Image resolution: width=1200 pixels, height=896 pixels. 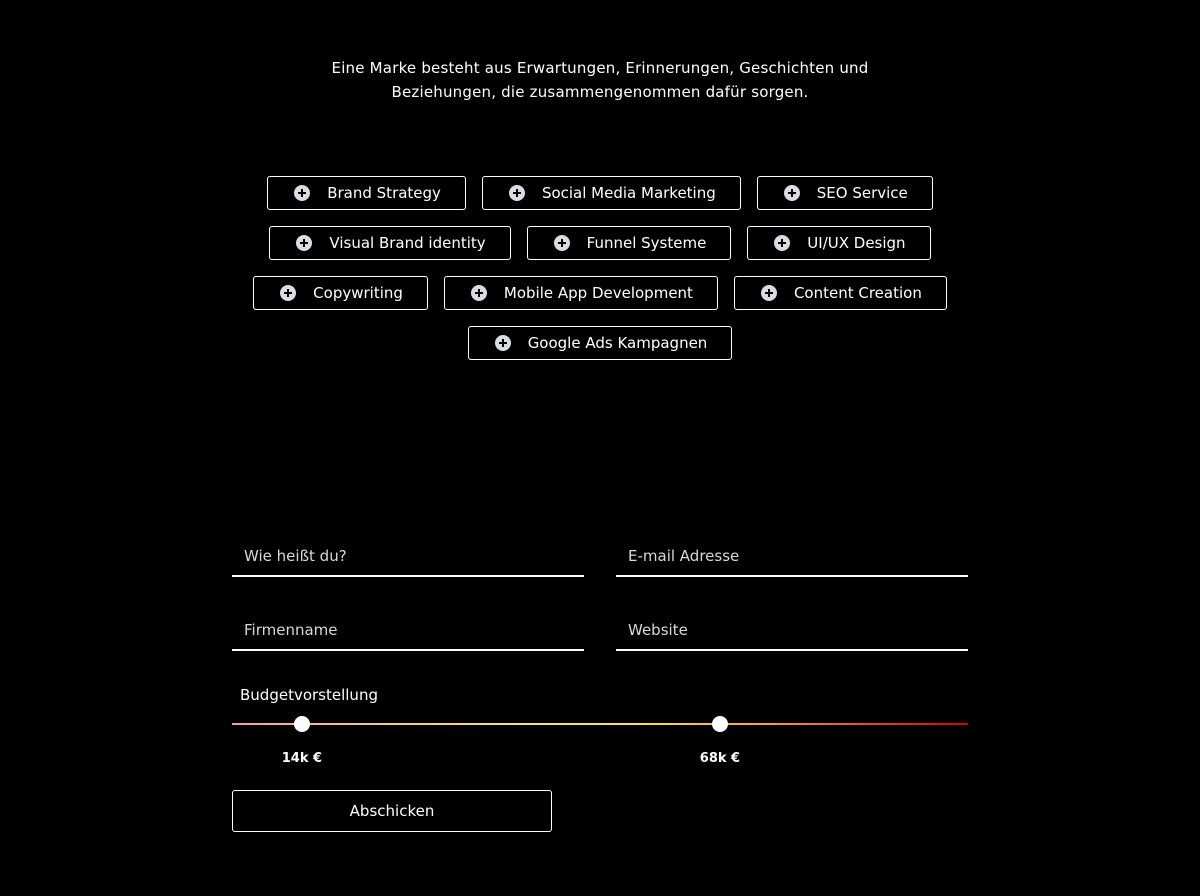 What do you see at coordinates (302, 758) in the screenshot?
I see `budget-min-value: 14k €` at bounding box center [302, 758].